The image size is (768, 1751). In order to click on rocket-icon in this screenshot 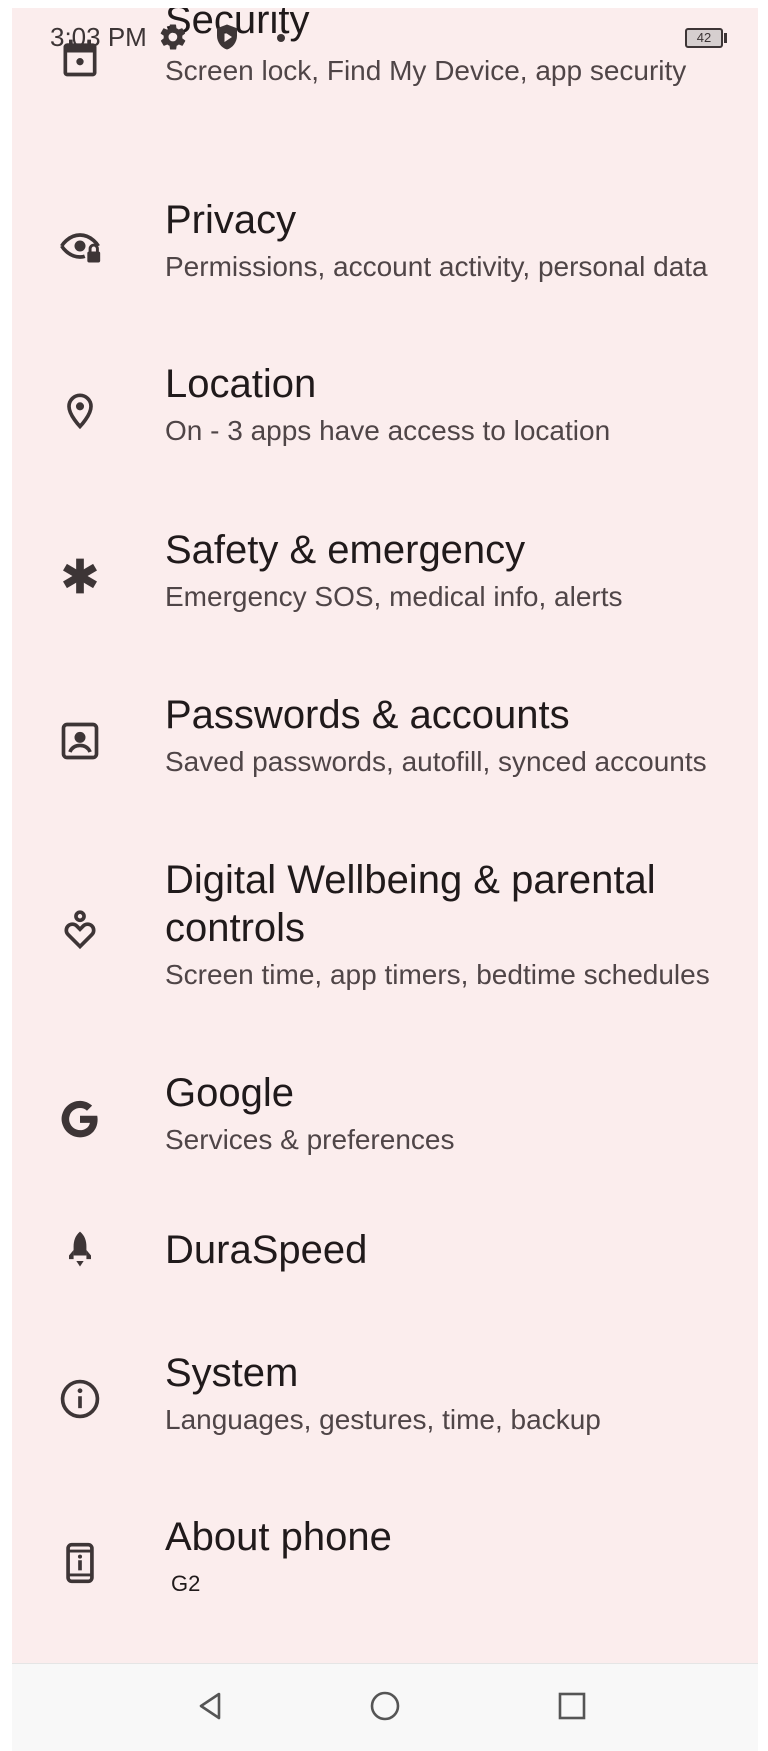, I will do `click(80, 1250)`.